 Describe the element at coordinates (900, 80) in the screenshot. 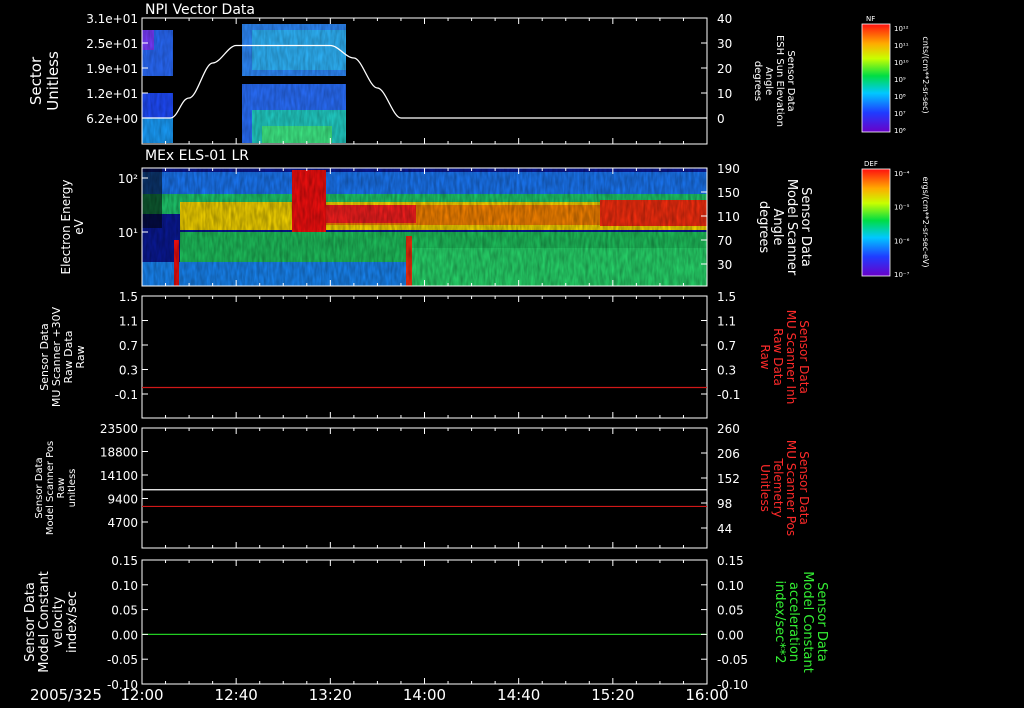

I see `colorbar-tick-label: 10⁹` at that location.